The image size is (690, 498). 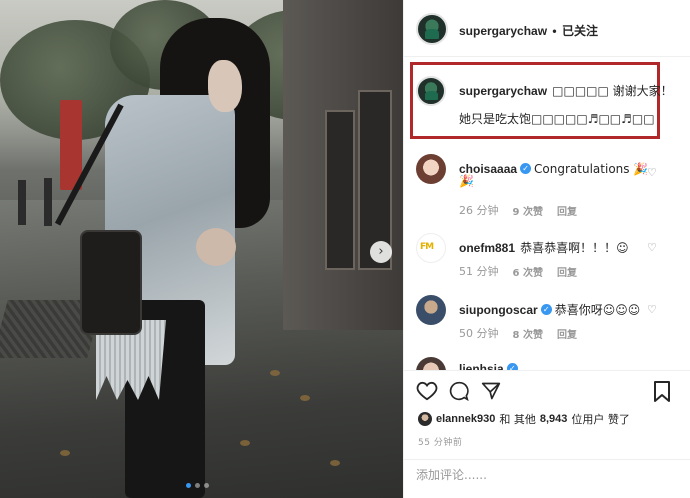 What do you see at coordinates (225, 86) in the screenshot?
I see `photo-woman-face` at bounding box center [225, 86].